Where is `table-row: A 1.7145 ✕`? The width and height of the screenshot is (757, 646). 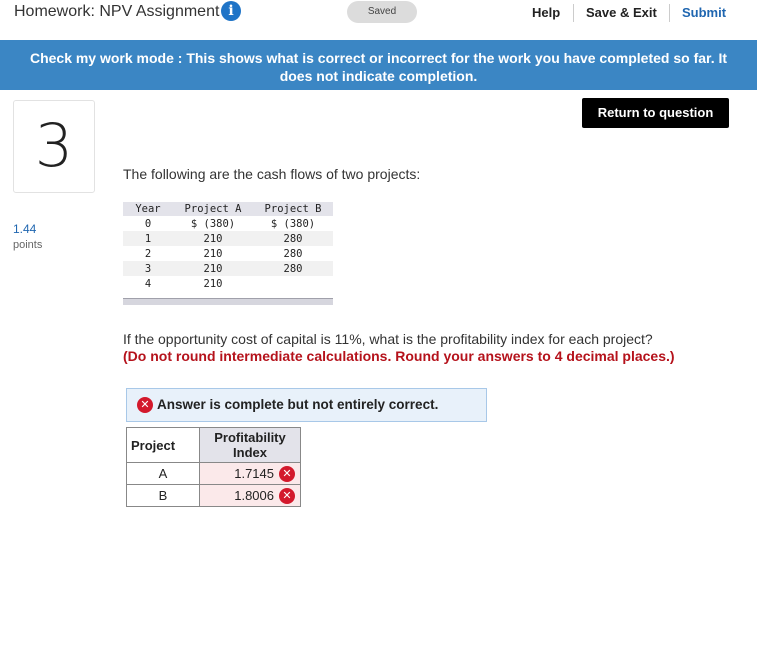
table-row: A 1.7145 ✕ is located at coordinates (213, 473).